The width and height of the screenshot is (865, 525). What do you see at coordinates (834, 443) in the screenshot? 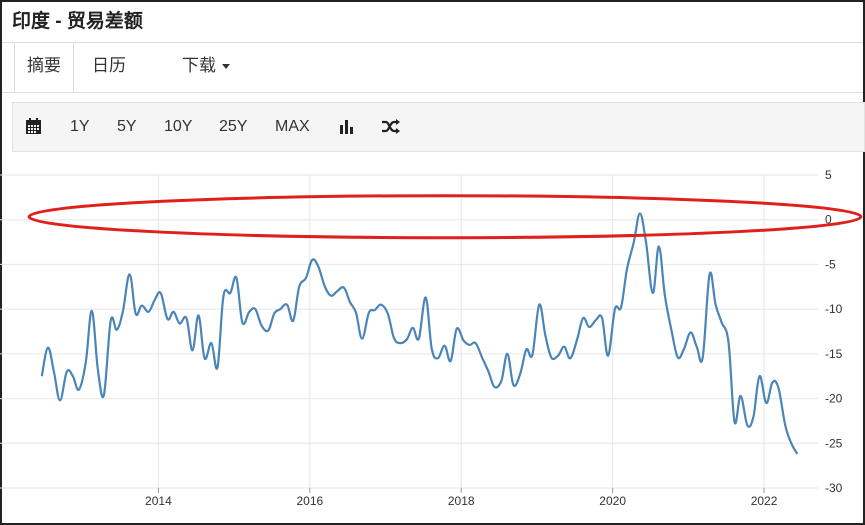
I see `y-tick-label: -25` at bounding box center [834, 443].